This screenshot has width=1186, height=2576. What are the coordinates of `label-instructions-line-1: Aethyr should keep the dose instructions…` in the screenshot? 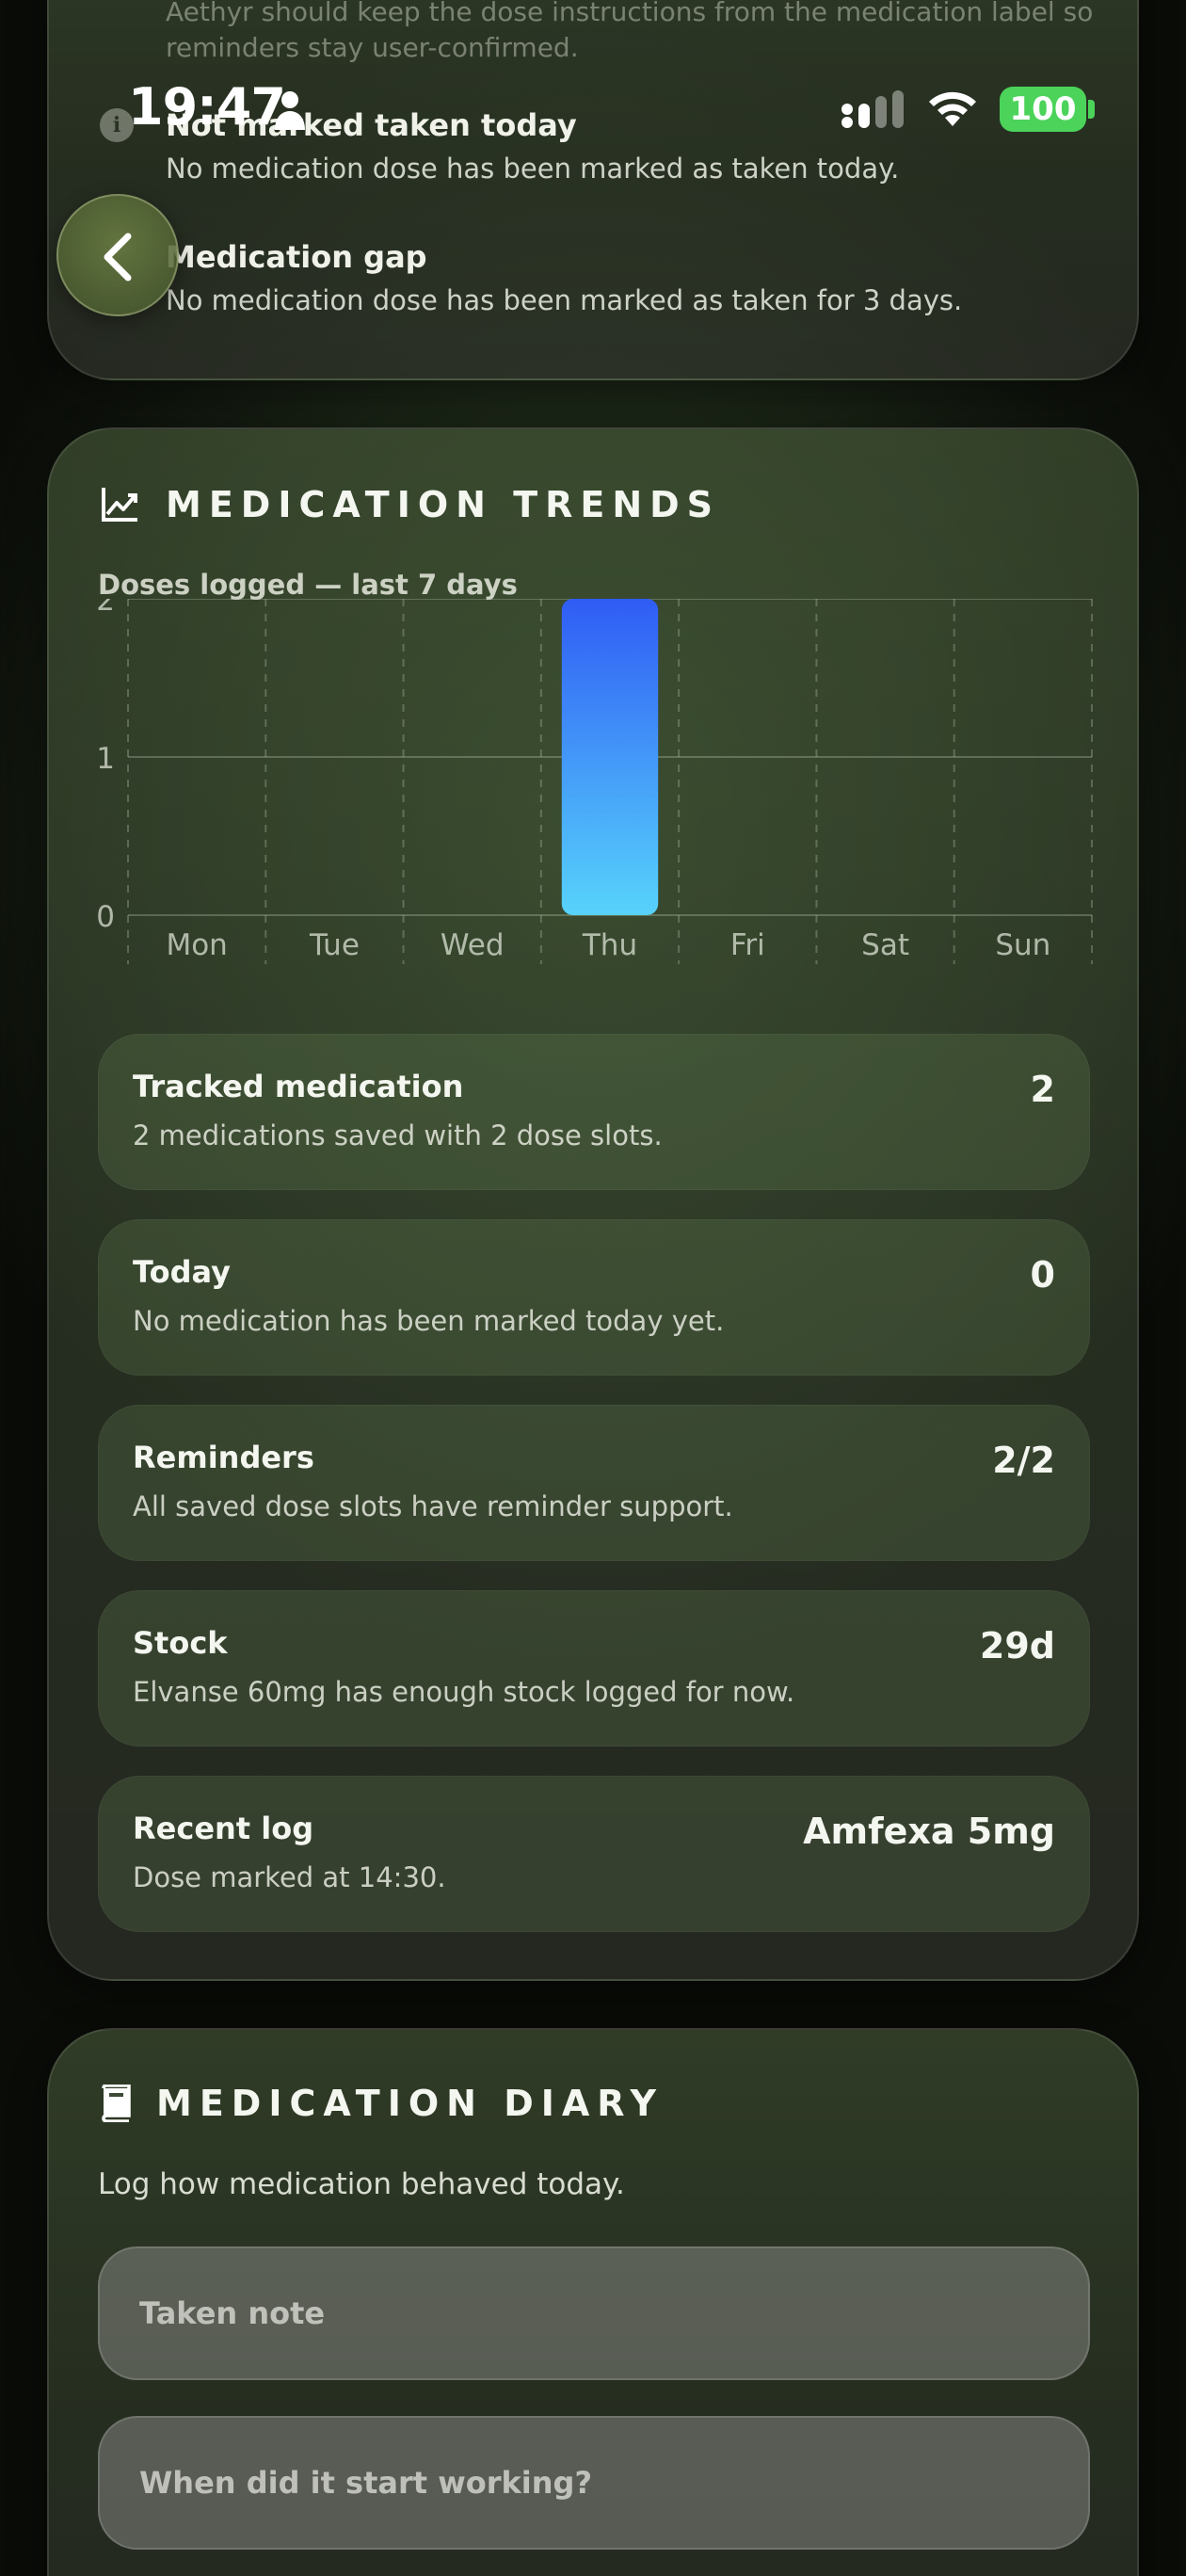 It's located at (630, 13).